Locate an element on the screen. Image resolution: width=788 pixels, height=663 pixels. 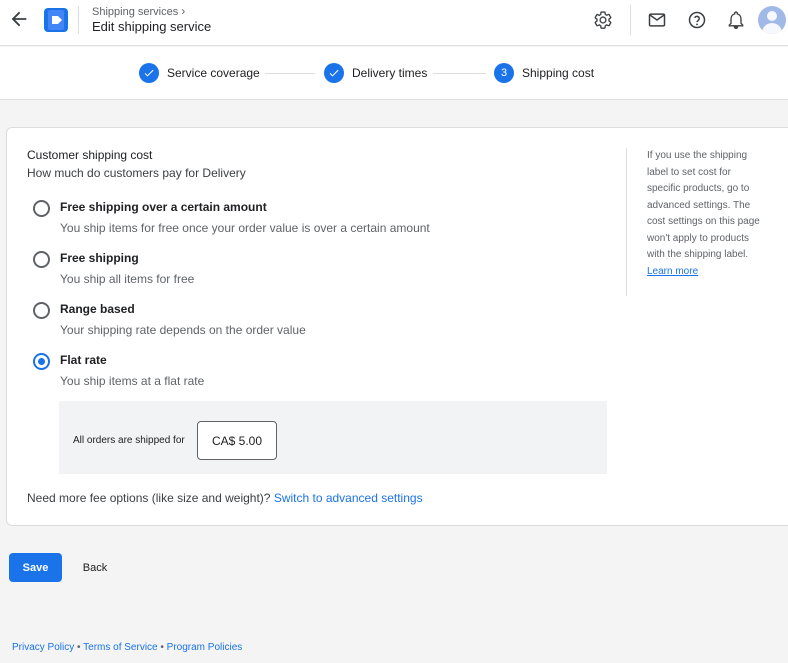
flat-rate-label: All orders are shipped for is located at coordinates (129, 440).